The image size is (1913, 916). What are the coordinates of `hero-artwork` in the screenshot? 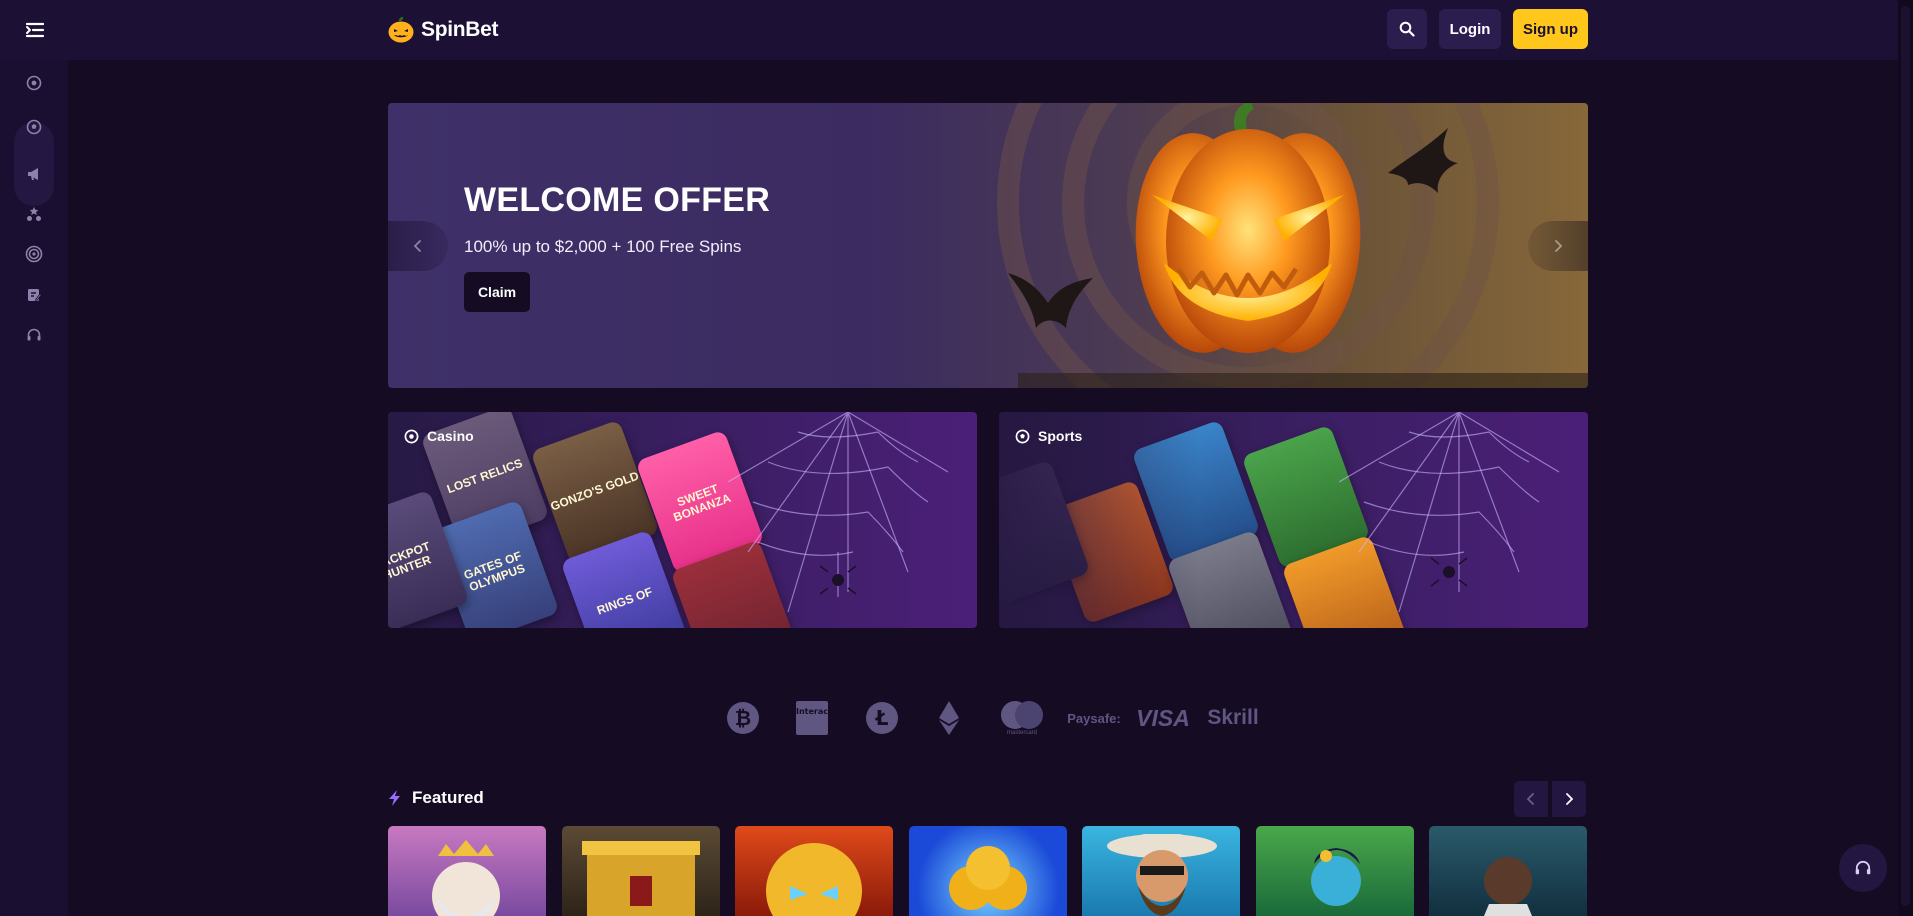 It's located at (1292, 245).